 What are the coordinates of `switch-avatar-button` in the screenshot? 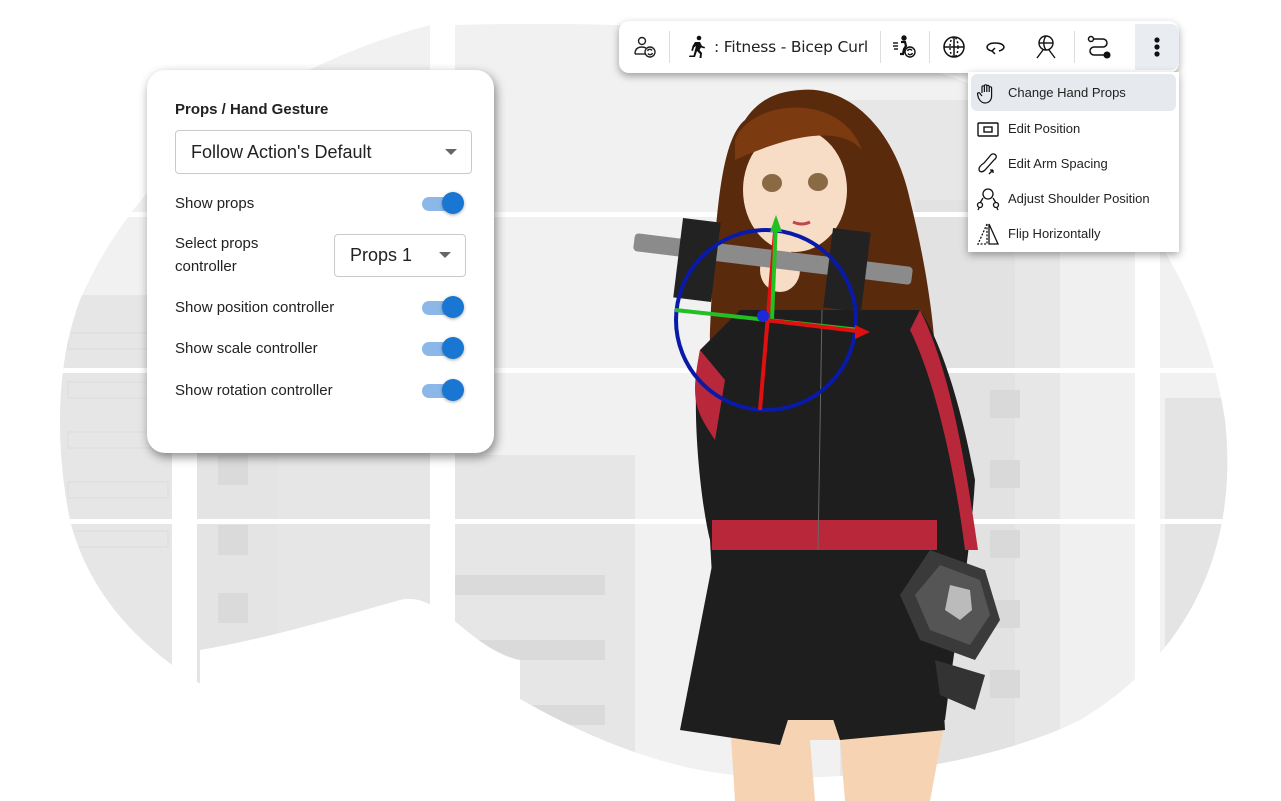 It's located at (645, 47).